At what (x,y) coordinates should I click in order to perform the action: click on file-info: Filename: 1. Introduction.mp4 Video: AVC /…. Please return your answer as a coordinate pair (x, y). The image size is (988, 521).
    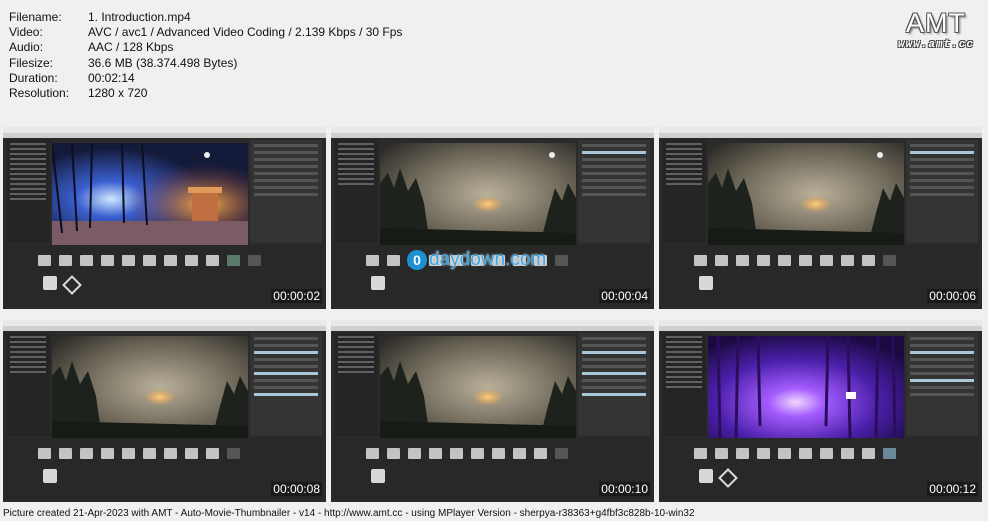
    Looking at the image, I should click on (205, 55).